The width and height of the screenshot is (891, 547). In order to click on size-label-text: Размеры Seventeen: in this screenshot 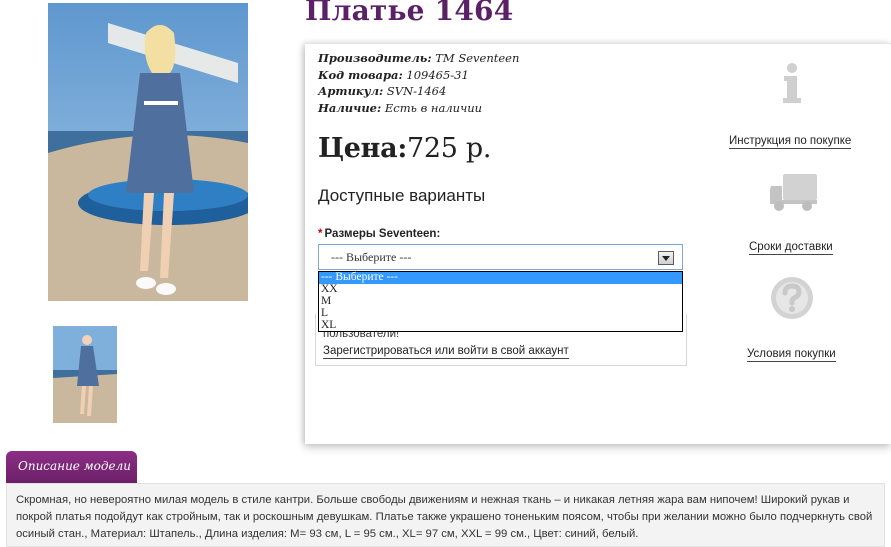, I will do `click(382, 234)`.